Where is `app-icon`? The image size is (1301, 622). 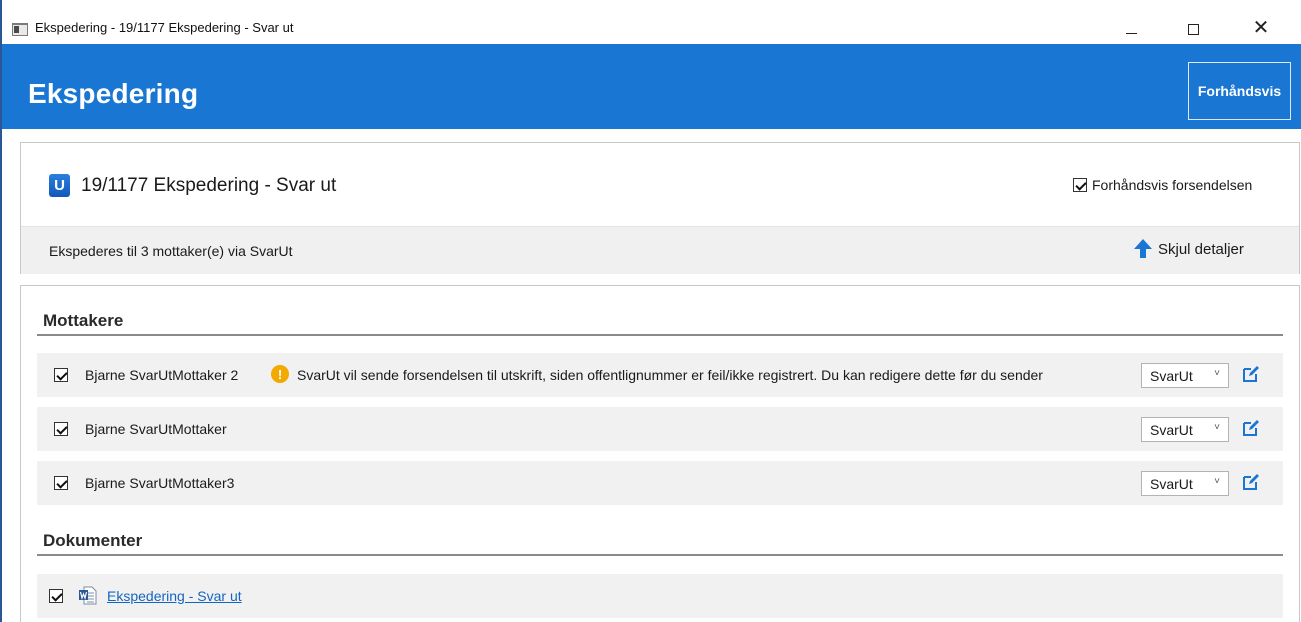
app-icon is located at coordinates (20, 29).